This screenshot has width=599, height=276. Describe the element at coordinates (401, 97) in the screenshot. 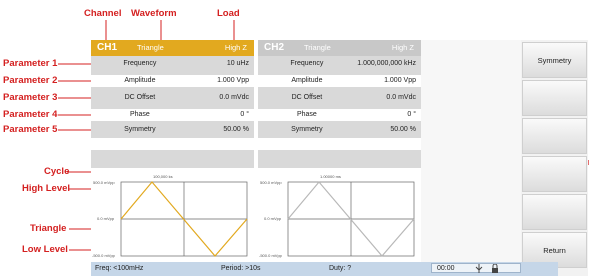

I see `ch2-param-value: 0.0 mVdc` at that location.